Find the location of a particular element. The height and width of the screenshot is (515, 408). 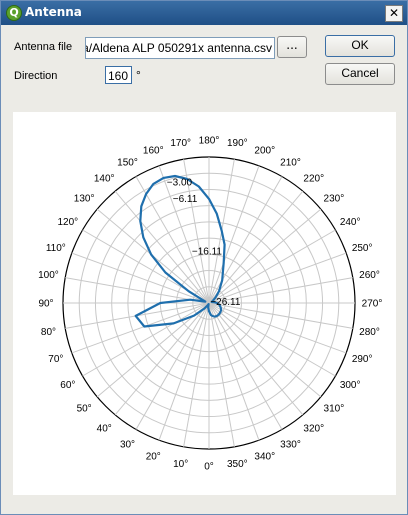

antenna-file-input: nna/Aldena ALP 050291x antenna.csv is located at coordinates (180, 48).